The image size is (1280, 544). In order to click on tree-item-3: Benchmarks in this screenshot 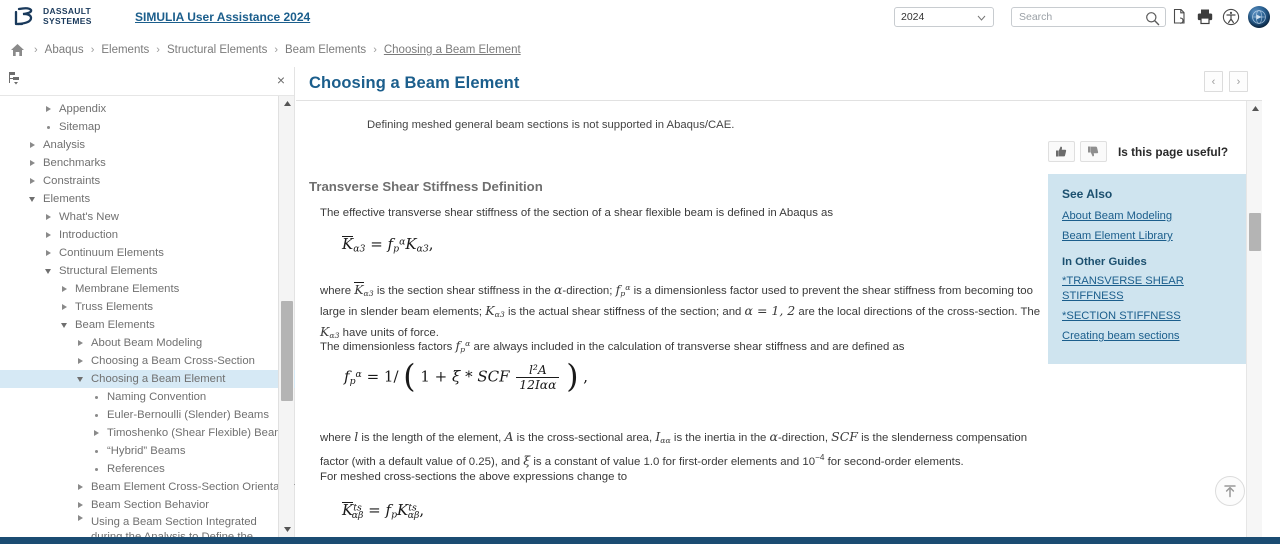, I will do `click(147, 163)`.